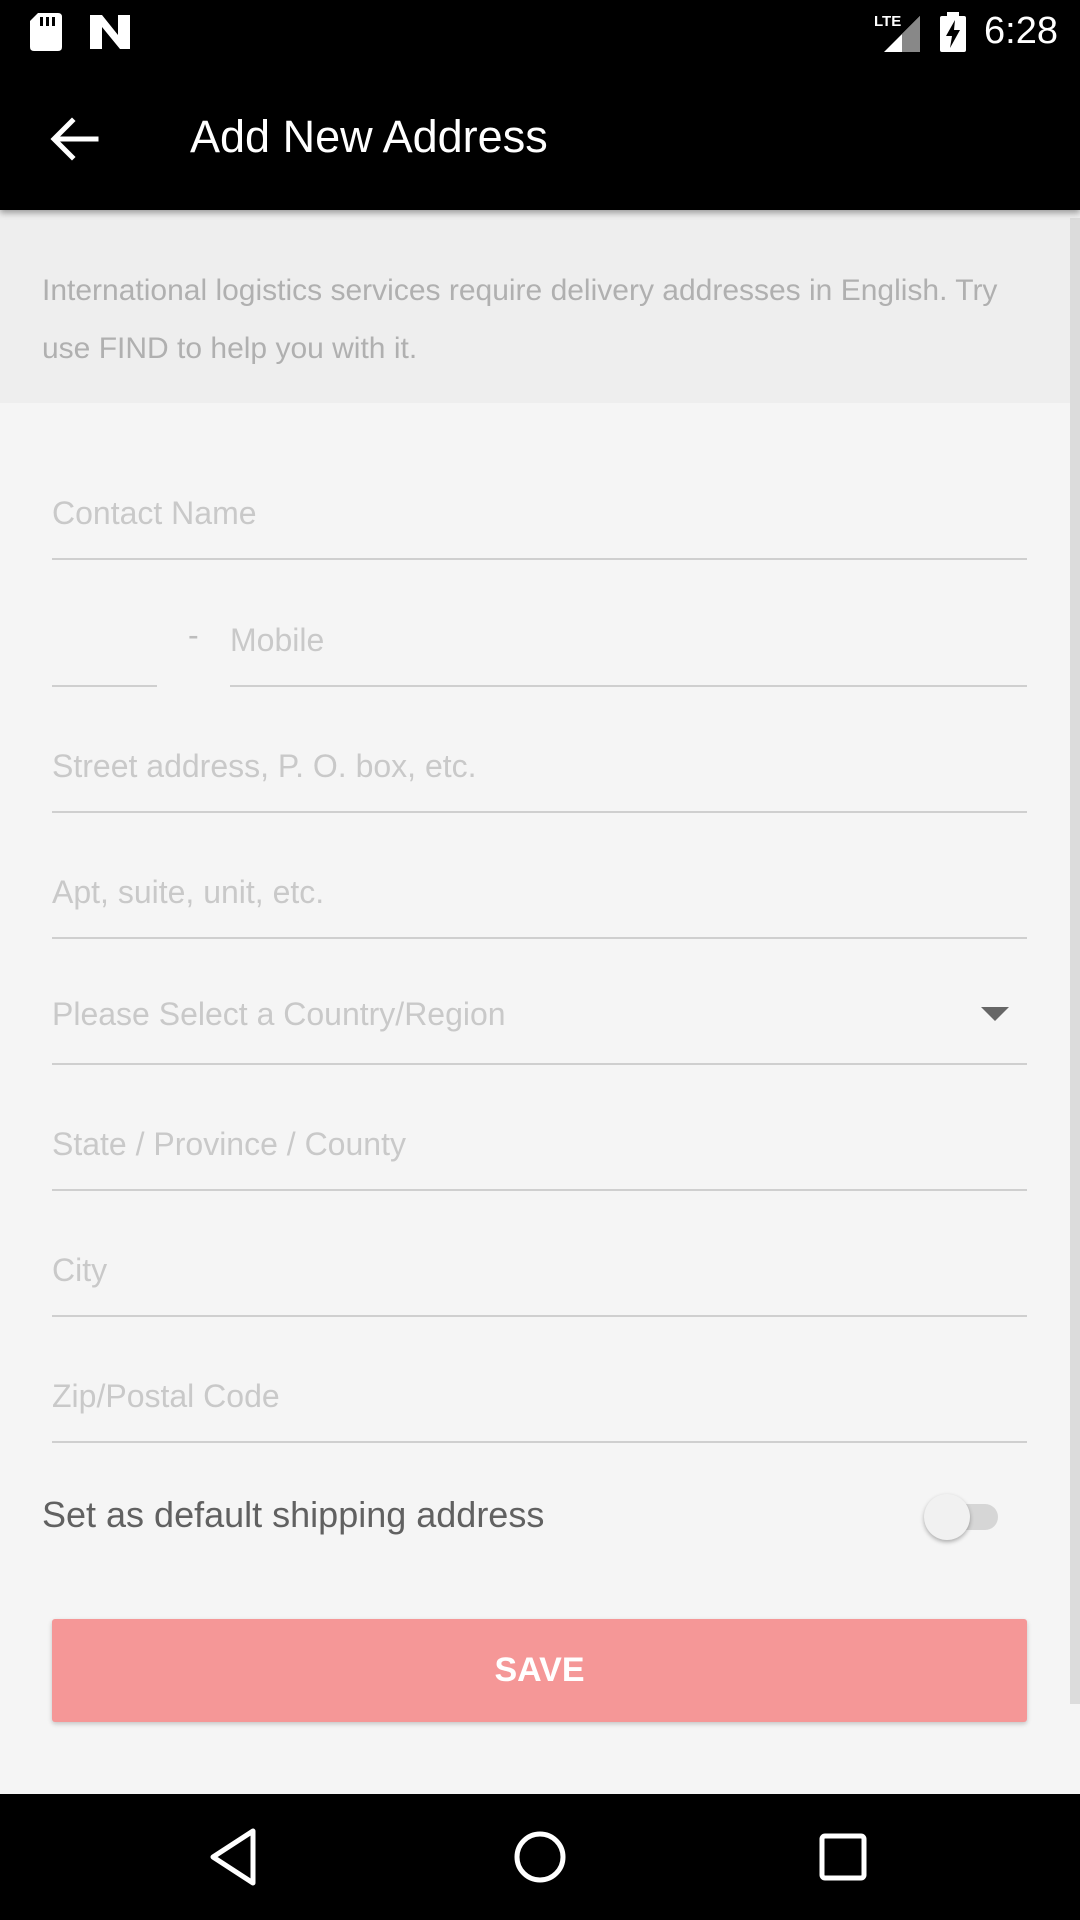  I want to click on recents-square-icon, so click(843, 1857).